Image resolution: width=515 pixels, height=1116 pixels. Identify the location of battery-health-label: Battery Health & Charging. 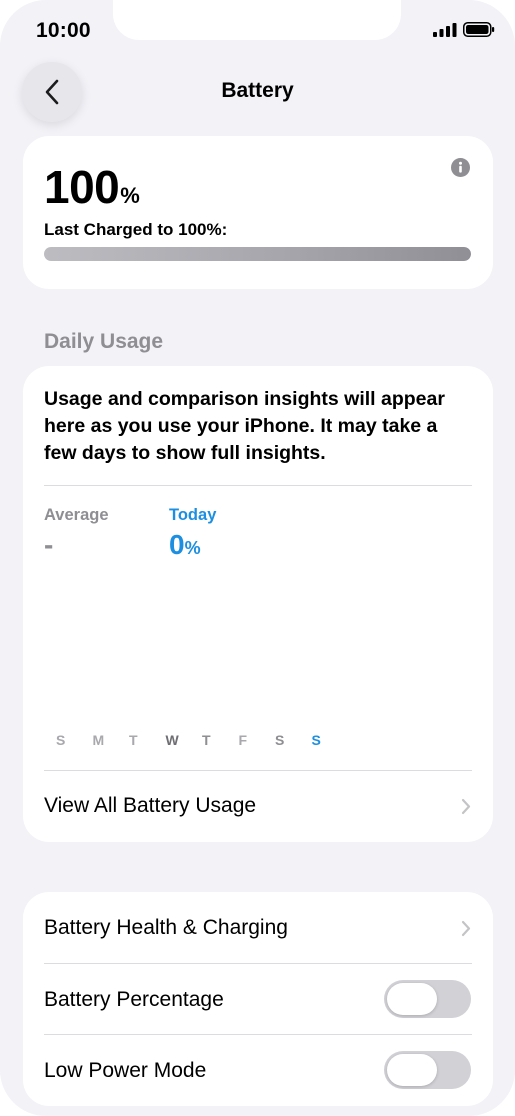
(166, 927).